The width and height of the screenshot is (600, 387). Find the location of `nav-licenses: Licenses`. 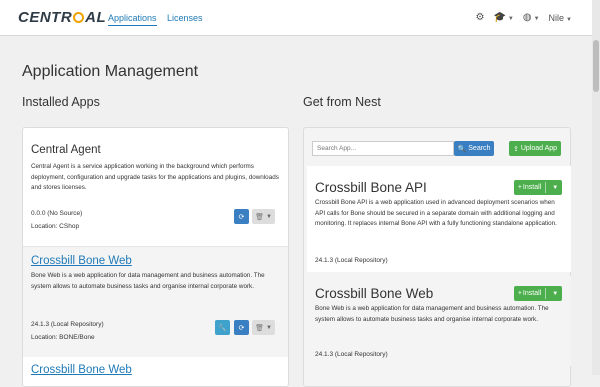

nav-licenses: Licenses is located at coordinates (185, 18).